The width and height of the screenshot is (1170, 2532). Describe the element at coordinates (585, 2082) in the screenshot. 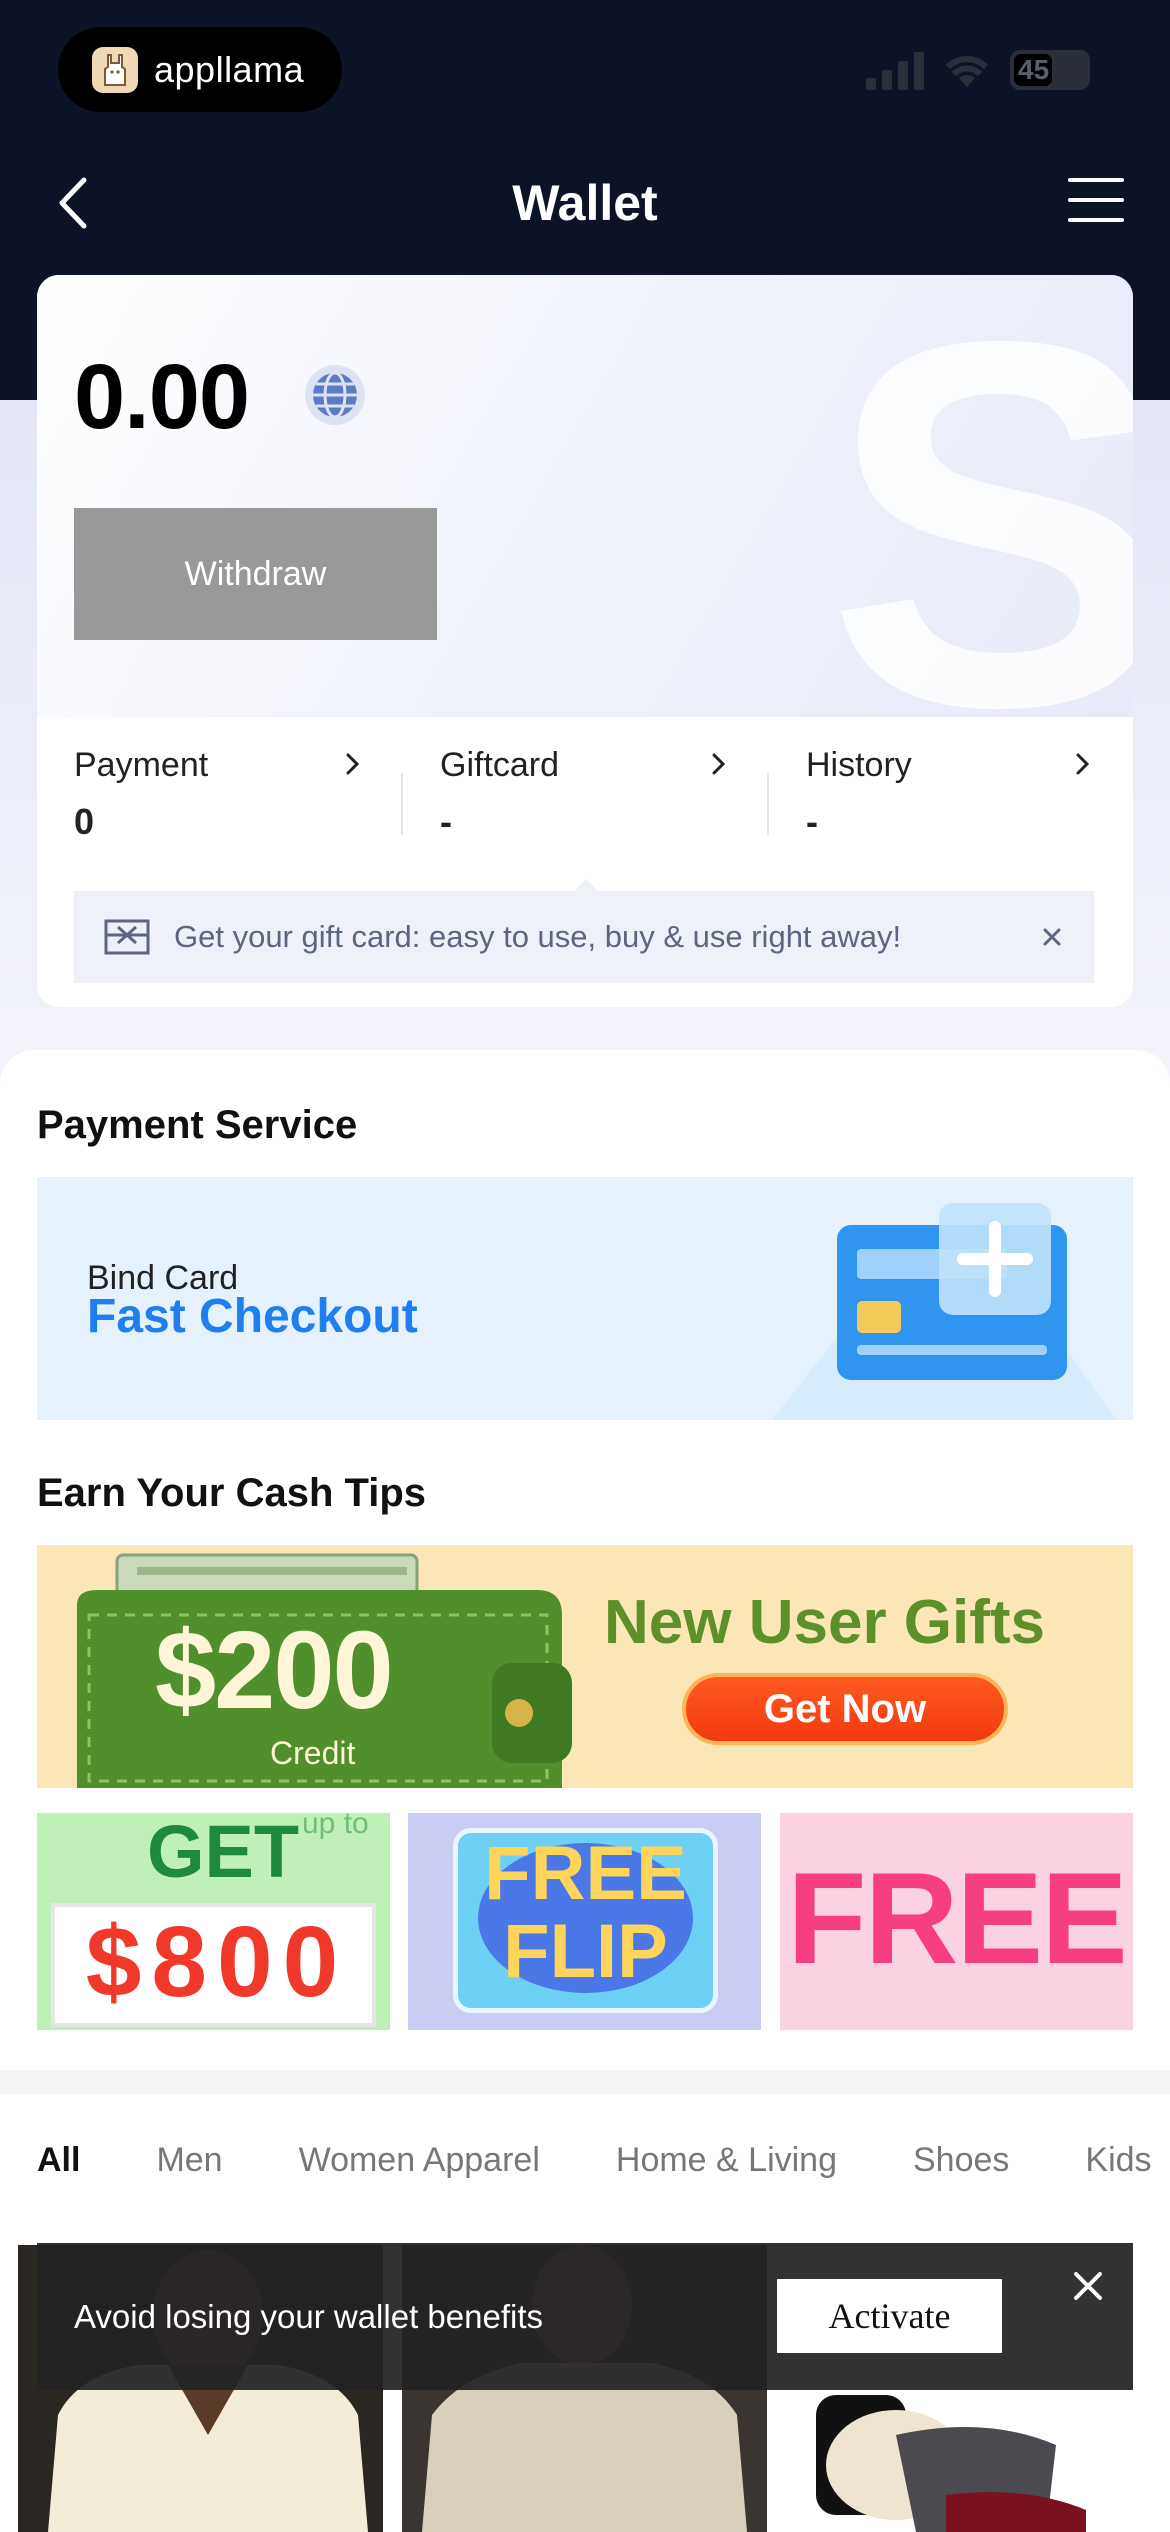

I see `section-separator` at that location.